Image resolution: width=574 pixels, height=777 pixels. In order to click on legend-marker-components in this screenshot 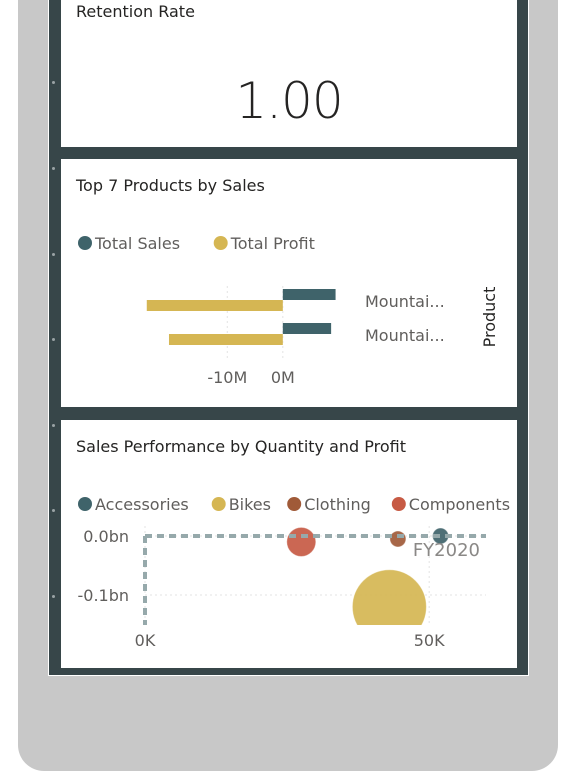, I will do `click(398, 504)`.